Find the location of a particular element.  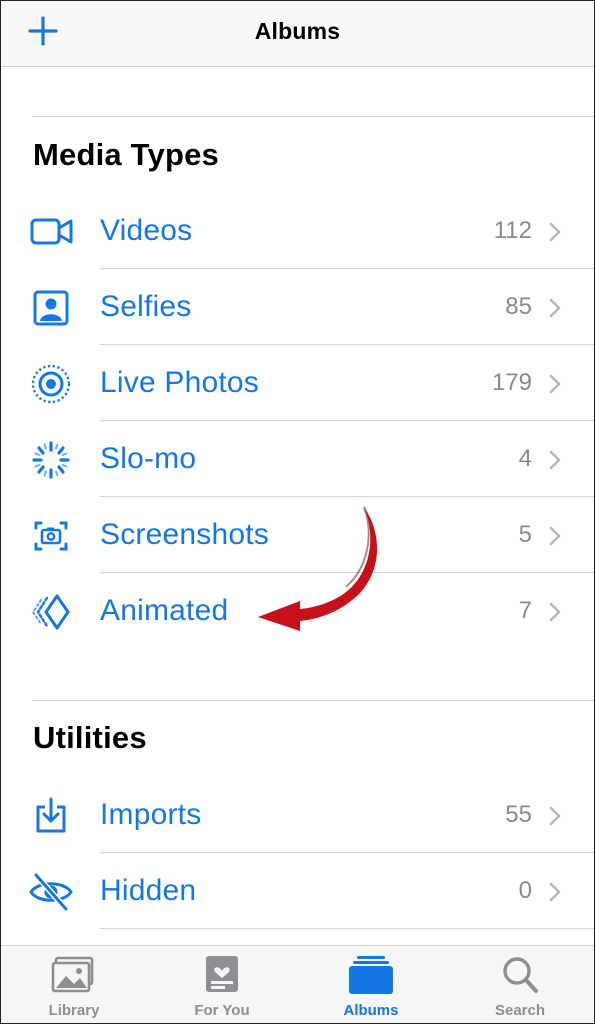

album-row-live-photos: Live Photos 179 is located at coordinates (297, 383).